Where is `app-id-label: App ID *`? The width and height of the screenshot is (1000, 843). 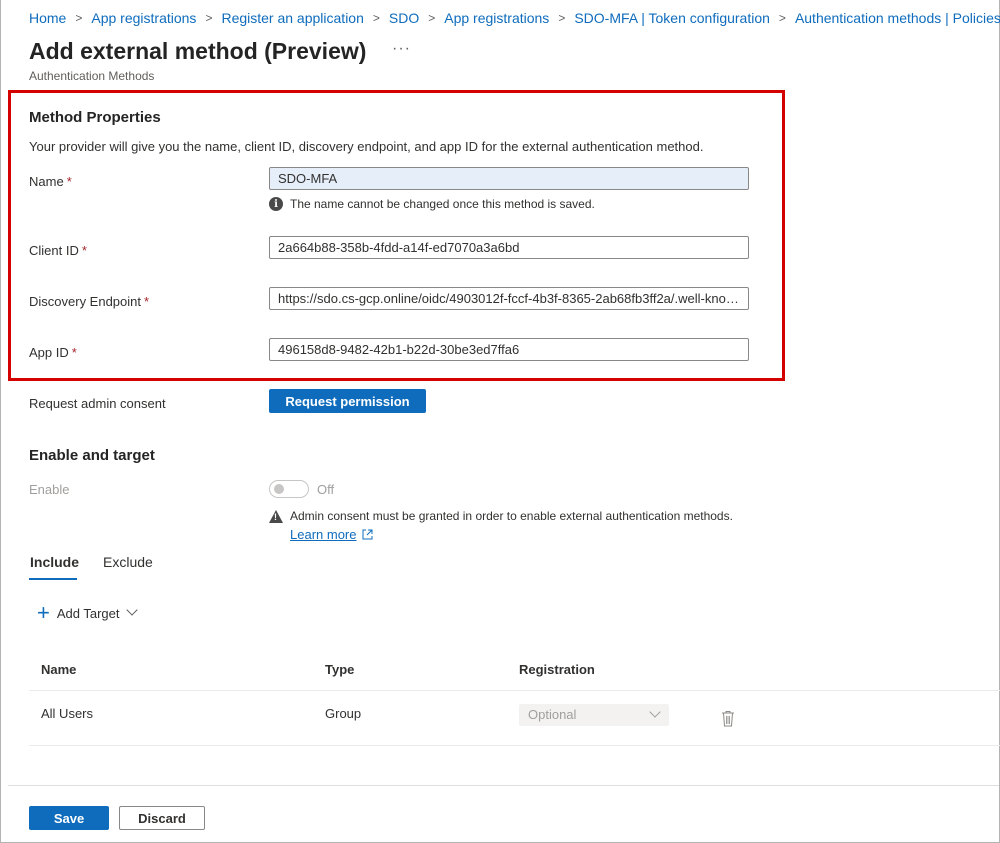 app-id-label: App ID * is located at coordinates (53, 352).